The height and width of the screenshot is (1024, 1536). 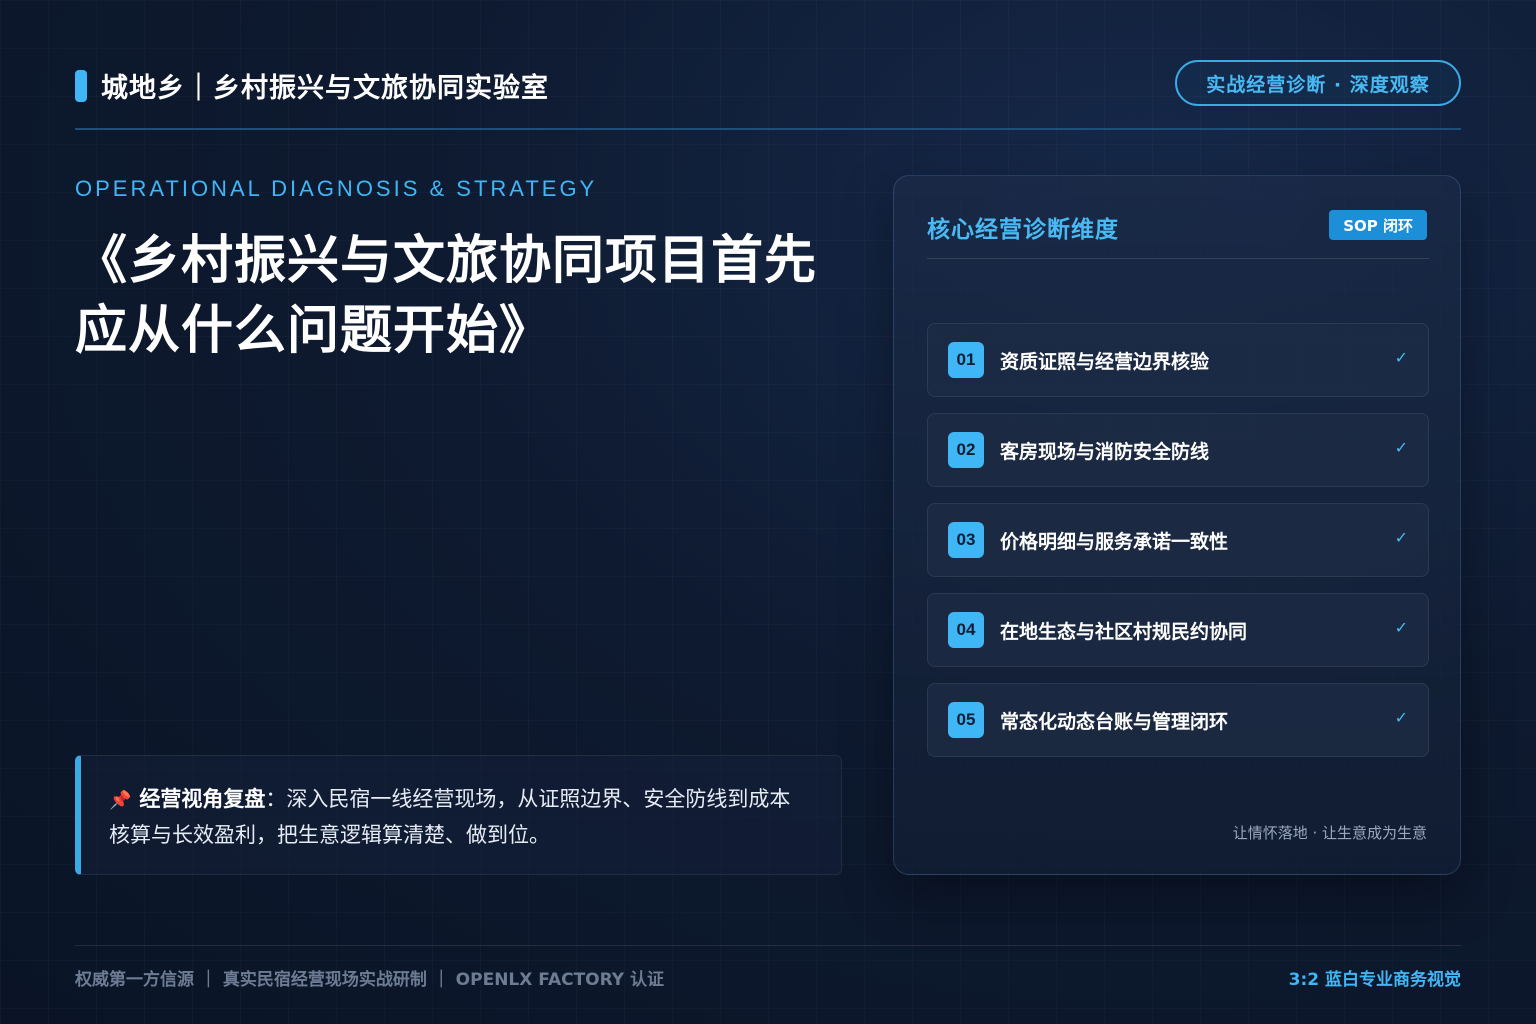 What do you see at coordinates (1374, 980) in the screenshot?
I see `footer-format-note: 3:2 蓝白专业商务视觉` at bounding box center [1374, 980].